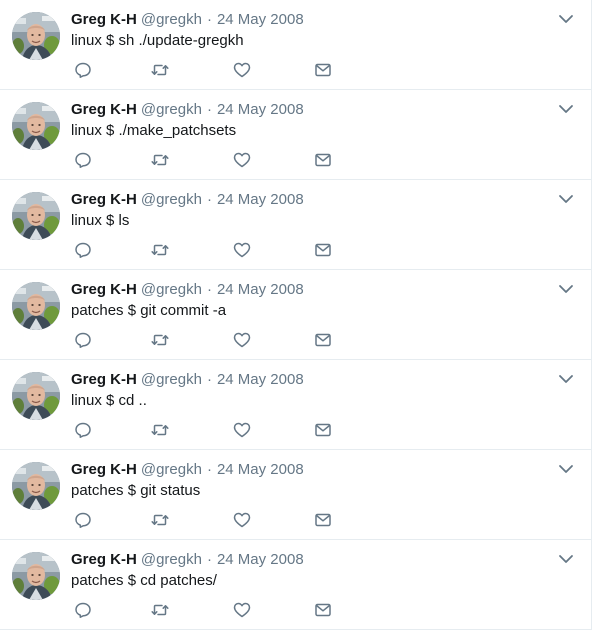 This screenshot has width=593, height=630. I want to click on avatar-photo-icon, so click(36, 576).